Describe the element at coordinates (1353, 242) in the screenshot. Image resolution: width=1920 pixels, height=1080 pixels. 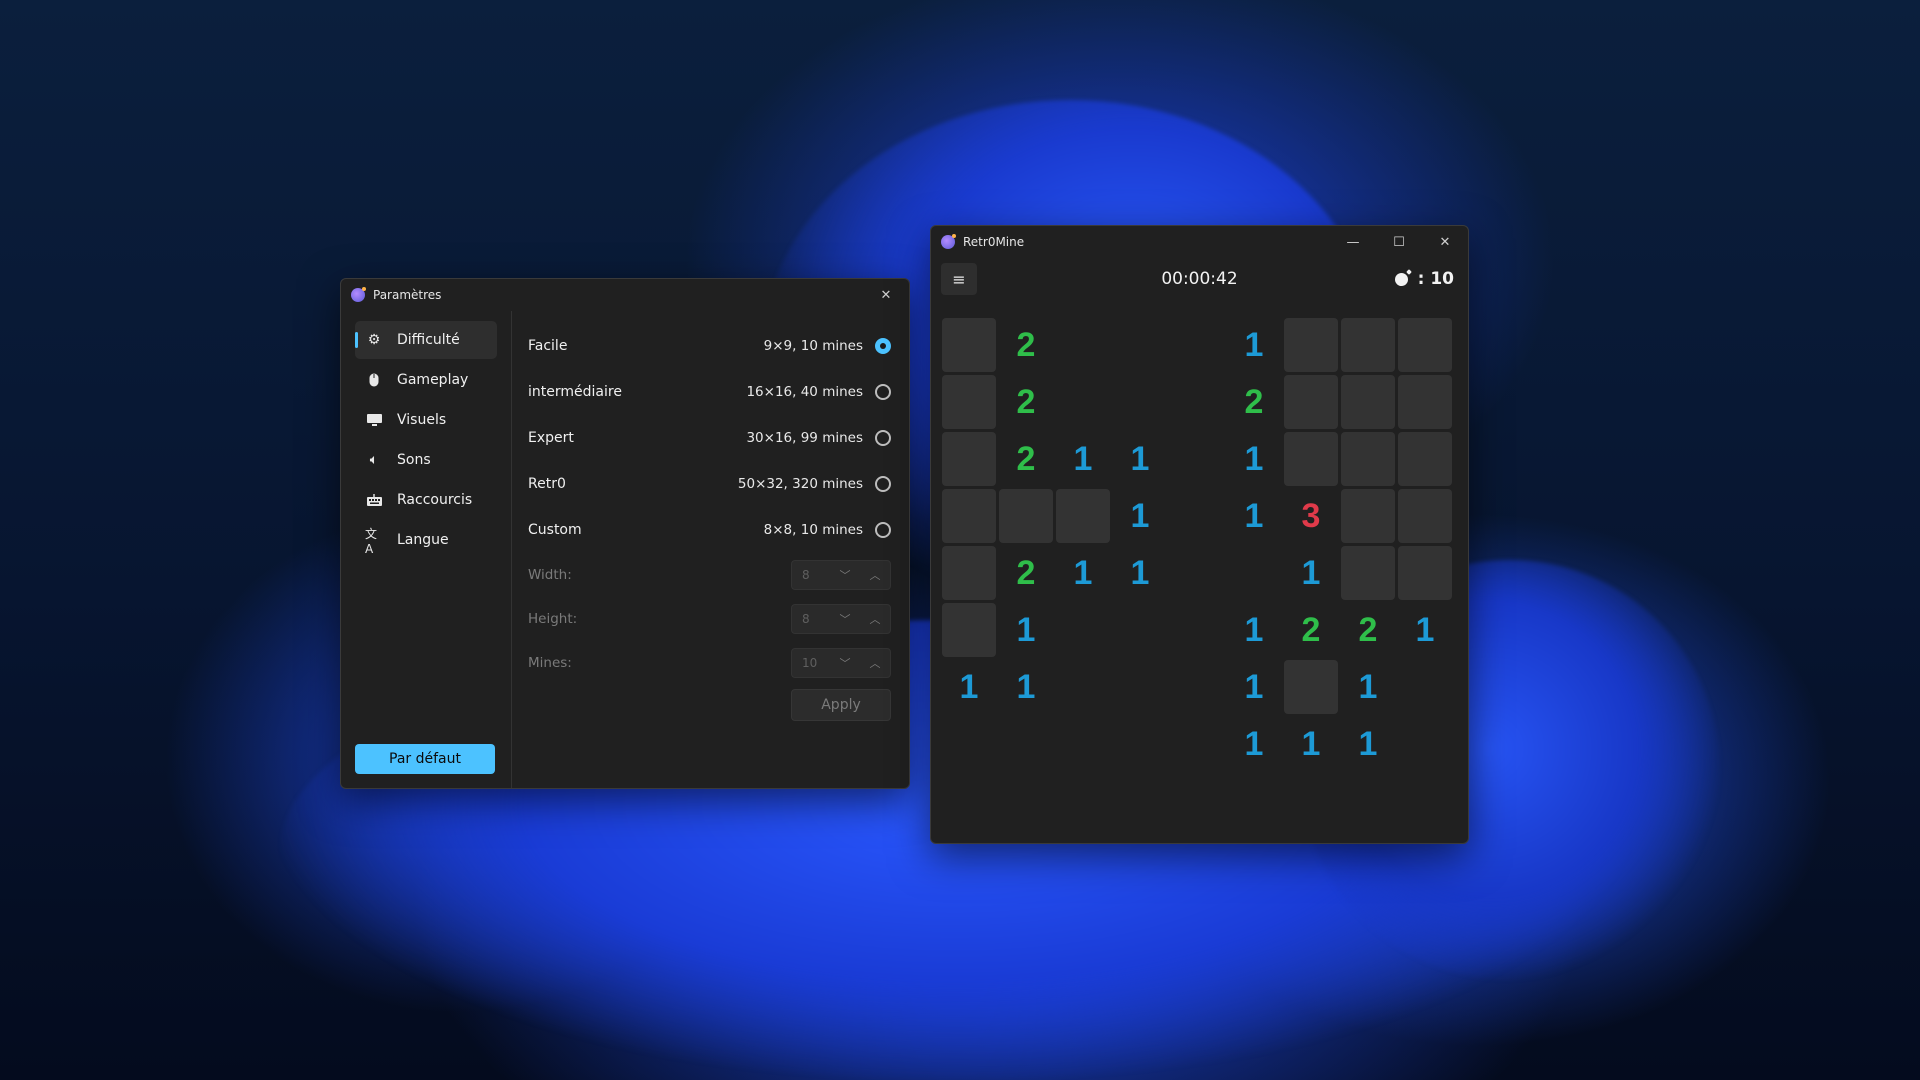
I see `minimize-button: —` at that location.